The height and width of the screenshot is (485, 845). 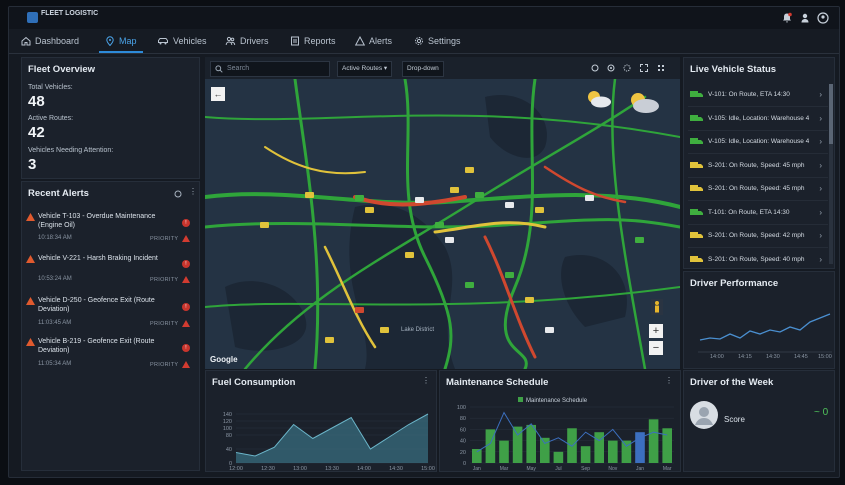 What do you see at coordinates (759, 421) in the screenshot?
I see `driver-of-week-panel: Driver of the Week Score ~ 0` at bounding box center [759, 421].